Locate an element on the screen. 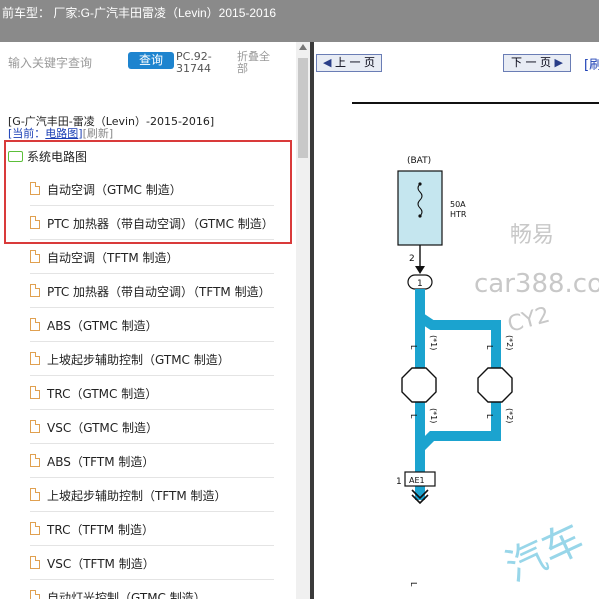 This screenshot has height=599, width=599. watermark-extra: 汽车 is located at coordinates (545, 553).